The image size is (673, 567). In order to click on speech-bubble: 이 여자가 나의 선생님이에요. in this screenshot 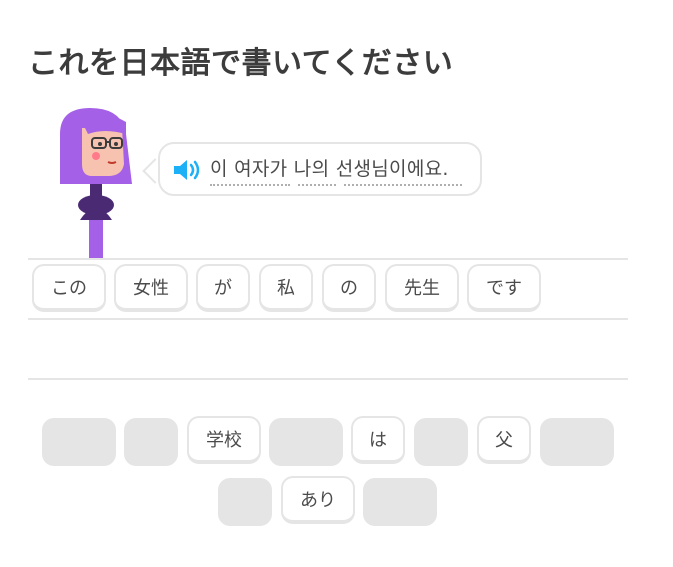, I will do `click(320, 169)`.